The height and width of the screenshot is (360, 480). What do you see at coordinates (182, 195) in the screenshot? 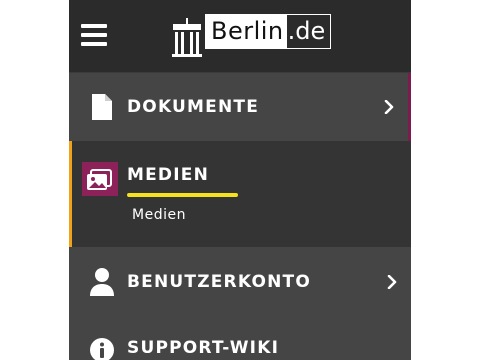
I see `active-underline` at bounding box center [182, 195].